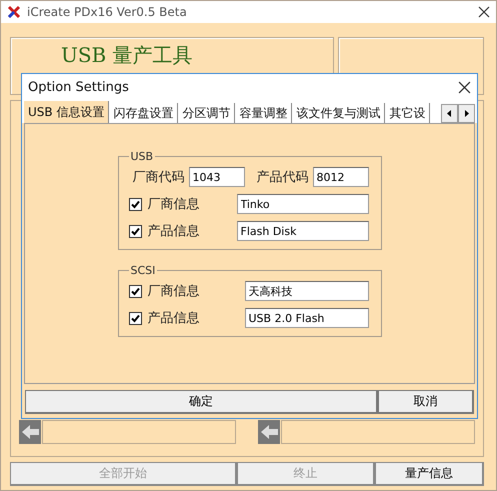 The image size is (497, 491). I want to click on scroll-left-icon, so click(449, 113).